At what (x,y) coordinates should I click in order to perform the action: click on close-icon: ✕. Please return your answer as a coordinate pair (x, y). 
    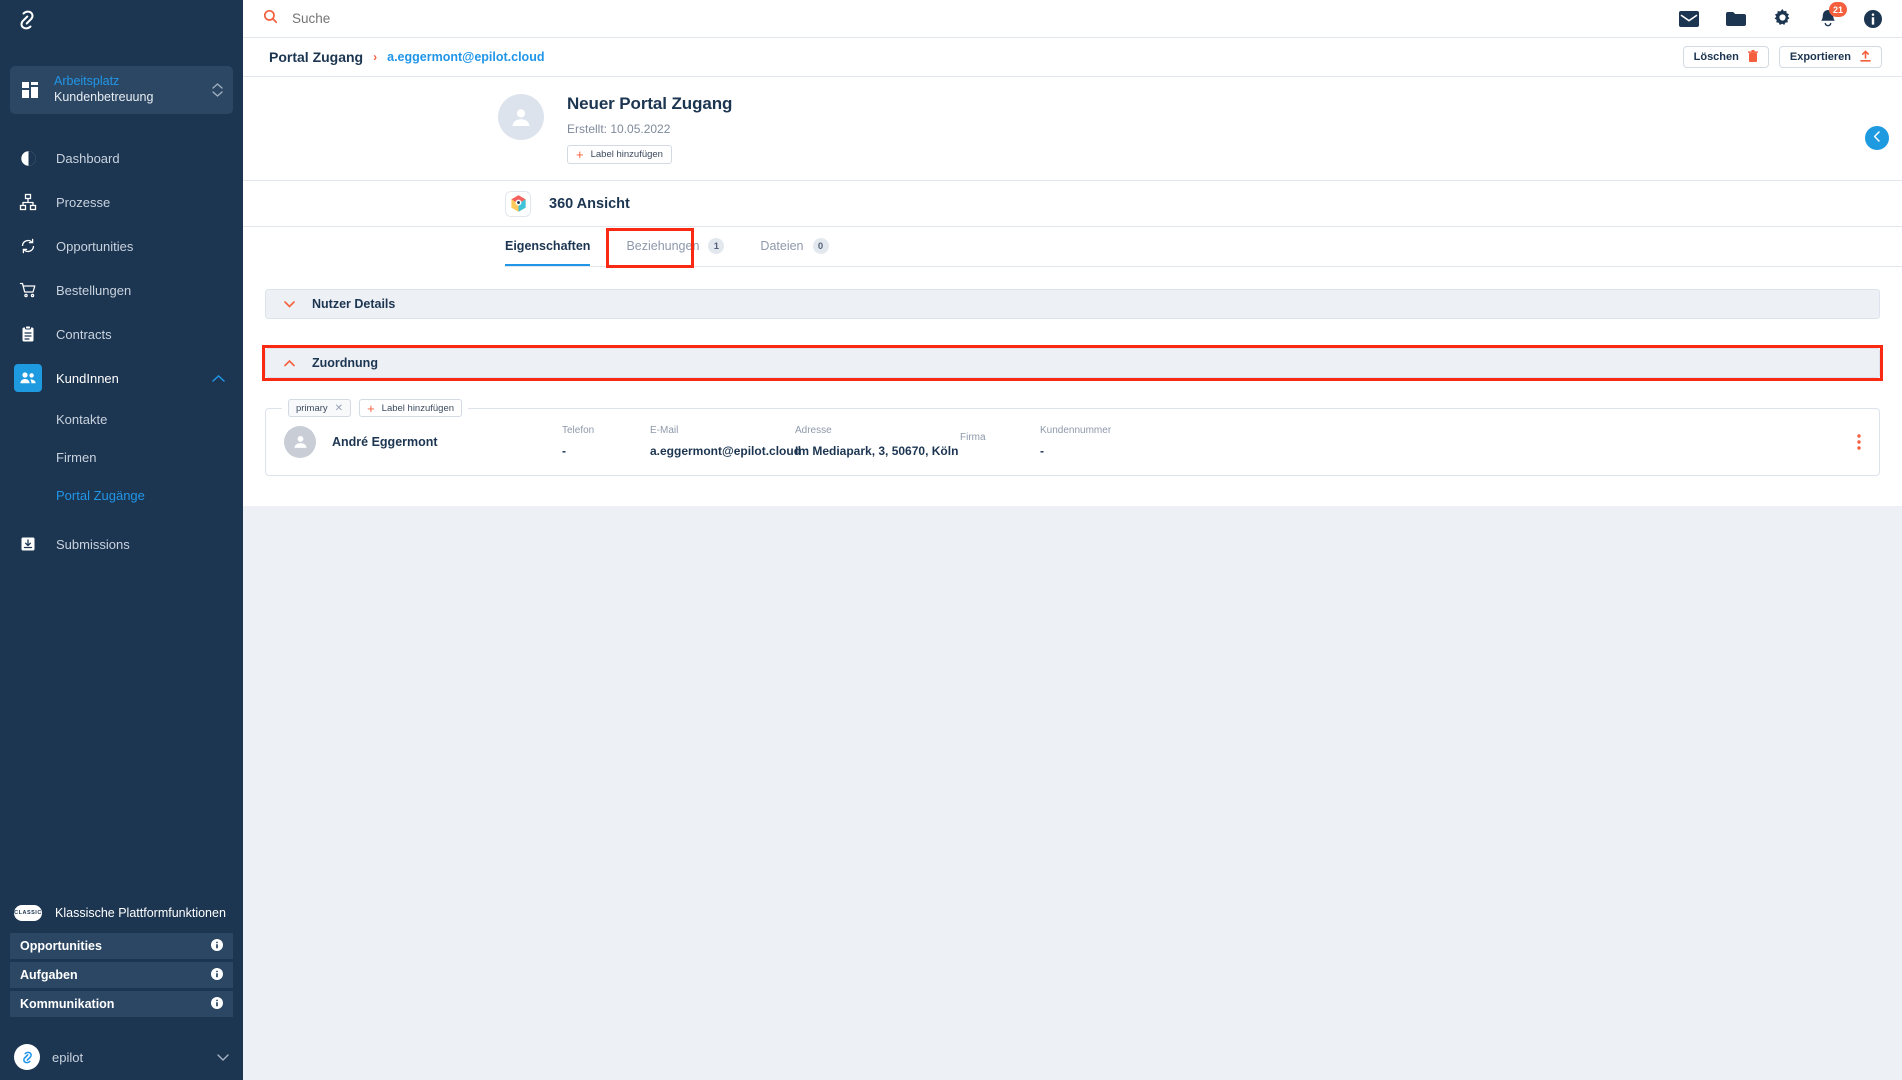
    Looking at the image, I should click on (339, 408).